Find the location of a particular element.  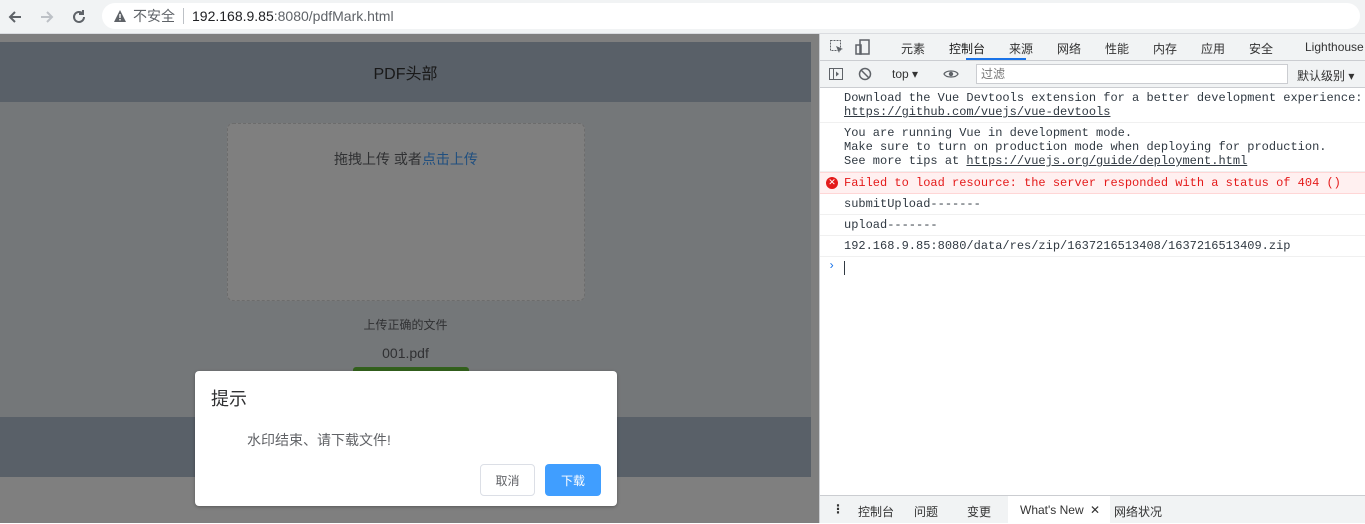

console-prompt: › is located at coordinates (1092, 267).